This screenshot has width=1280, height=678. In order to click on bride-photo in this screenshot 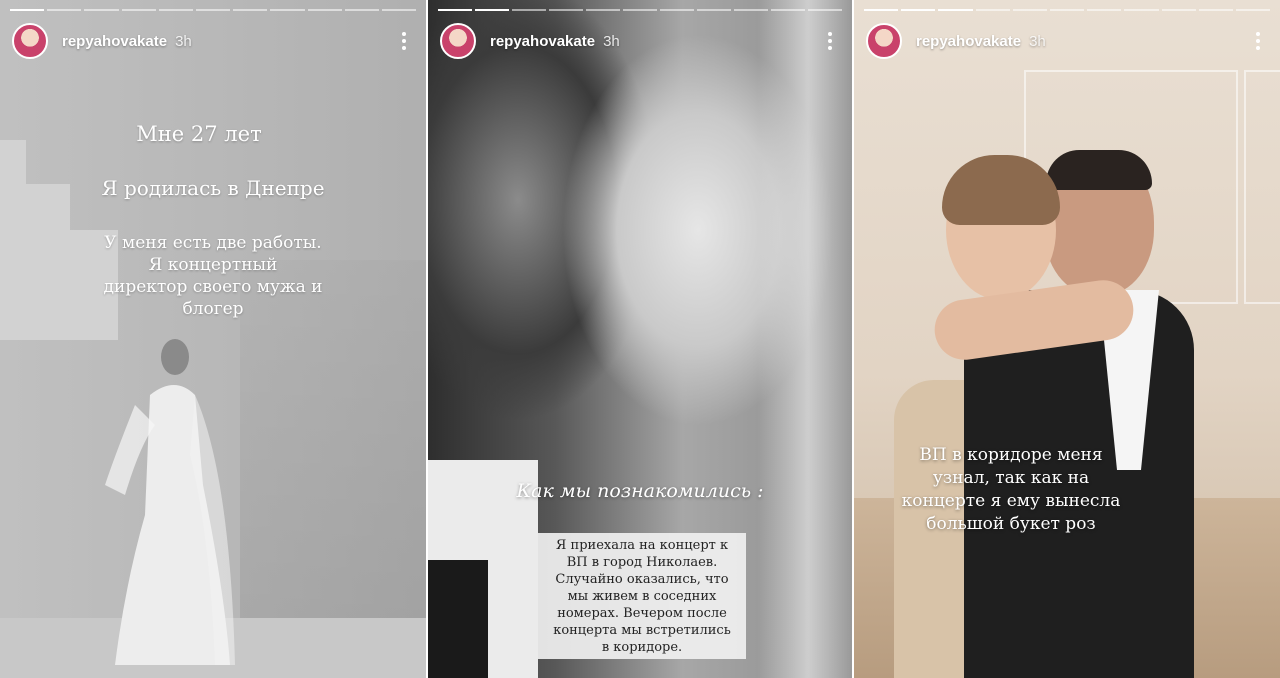, I will do `click(170, 502)`.